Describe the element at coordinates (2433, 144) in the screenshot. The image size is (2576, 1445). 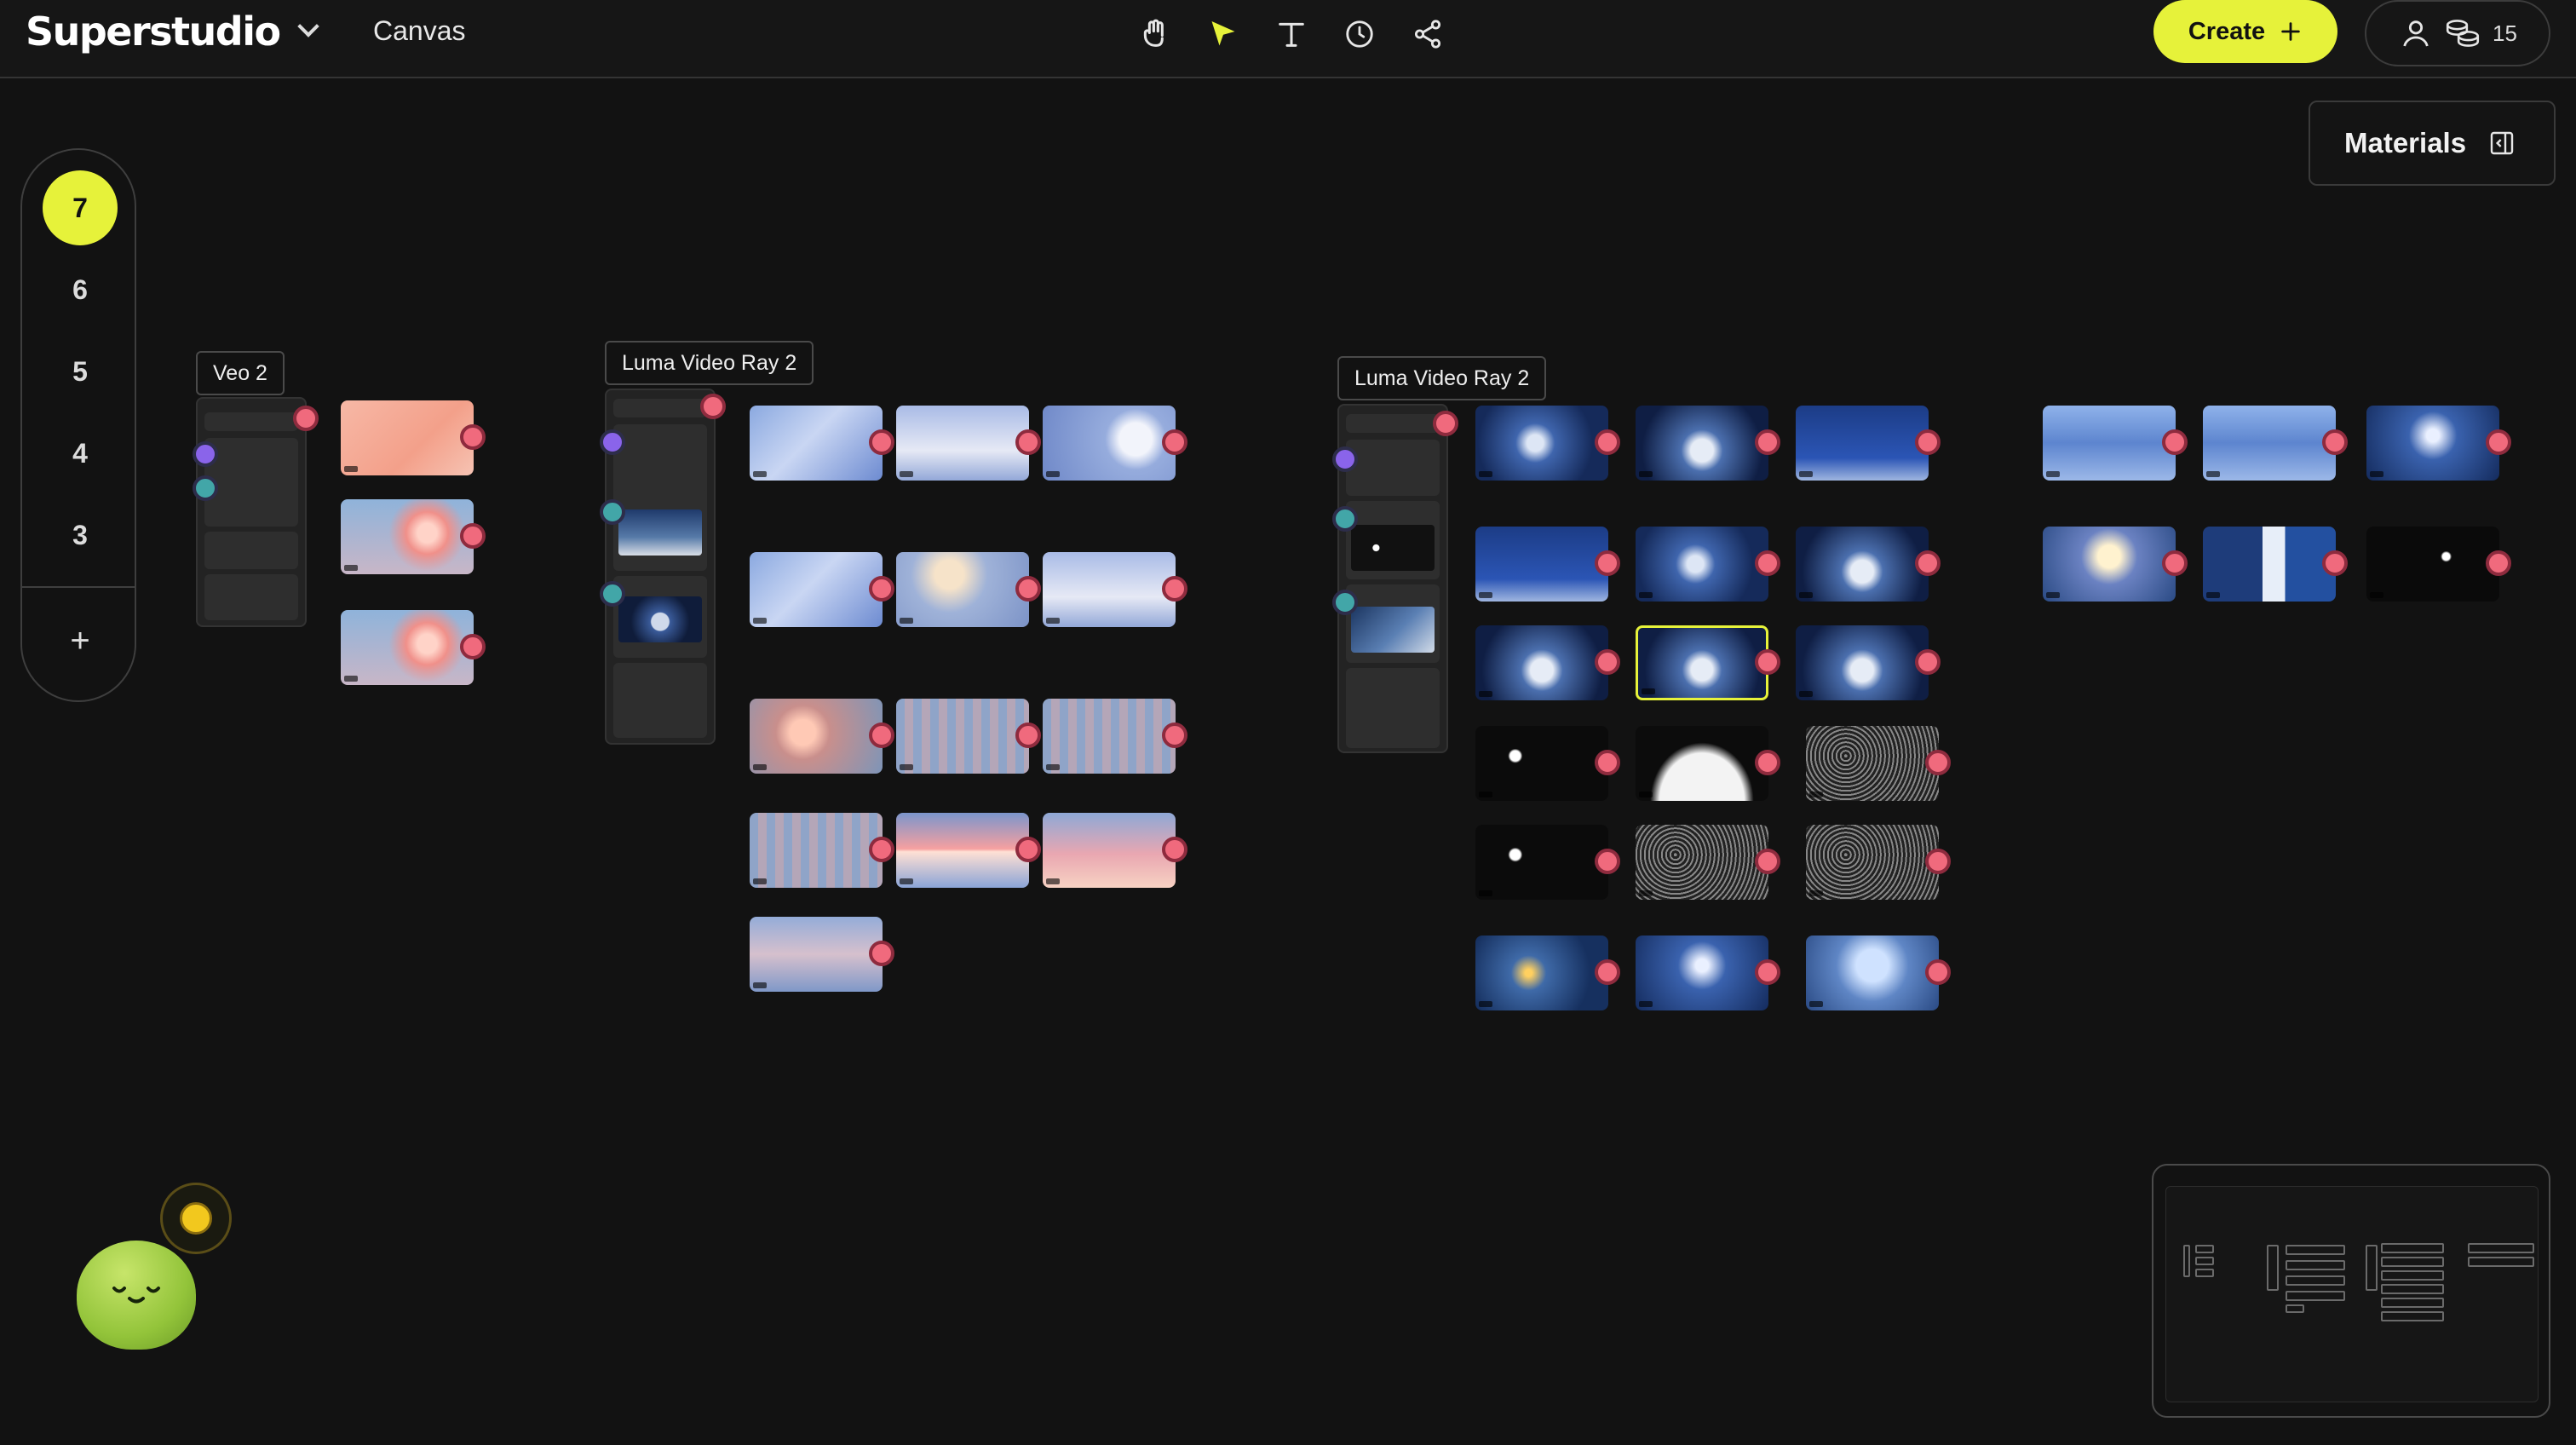
I see `materials-button: Materials` at that location.